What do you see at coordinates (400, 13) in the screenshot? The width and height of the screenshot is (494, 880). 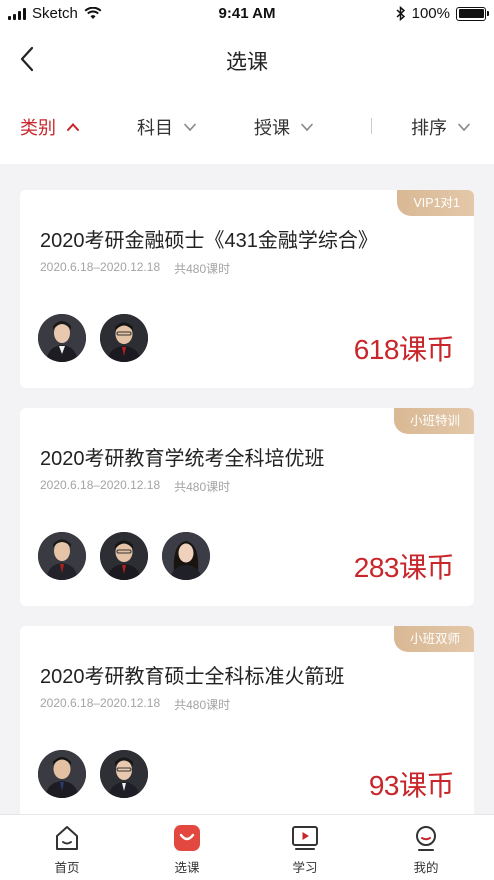 I see `bluetooth-icon` at bounding box center [400, 13].